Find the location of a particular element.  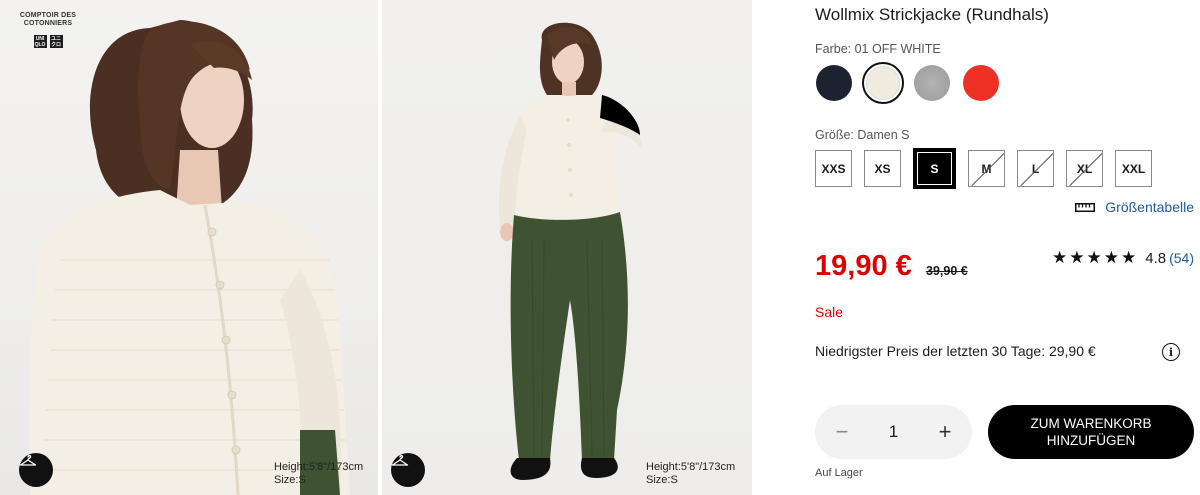

product-rating: ★★★★★ 4.8 (54) is located at coordinates (1123, 258).